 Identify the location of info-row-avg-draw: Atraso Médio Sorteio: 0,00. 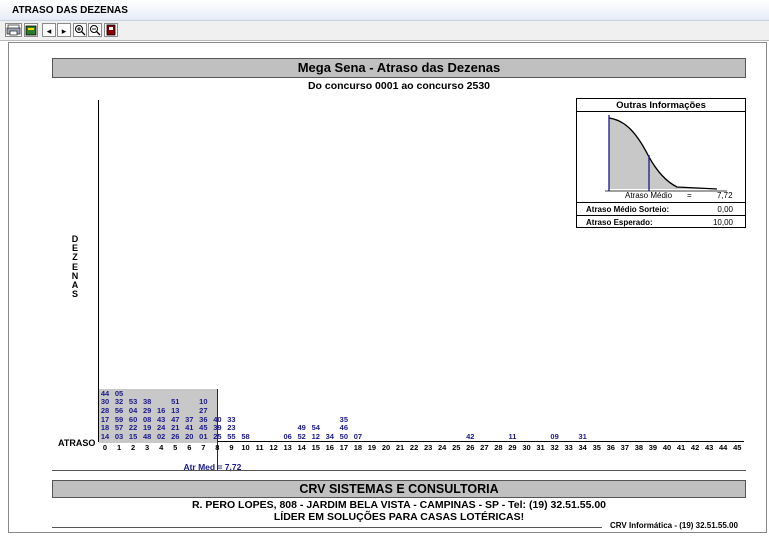
(661, 209).